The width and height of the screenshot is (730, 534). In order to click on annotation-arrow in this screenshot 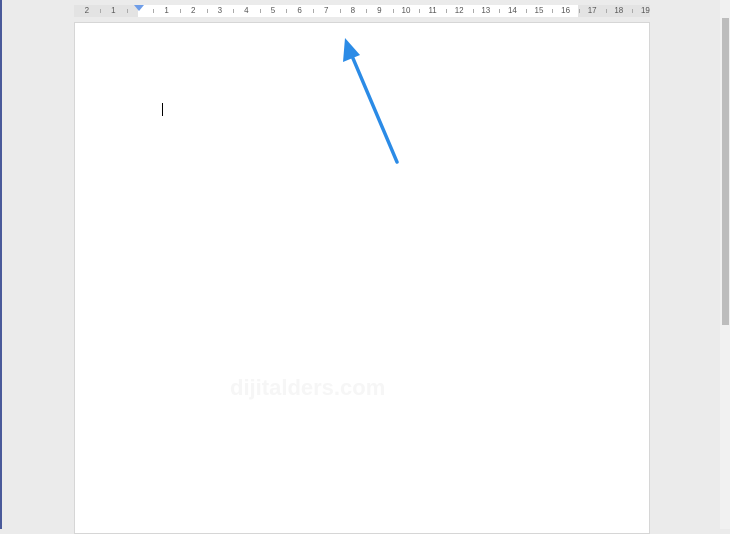, I will do `click(371, 101)`.